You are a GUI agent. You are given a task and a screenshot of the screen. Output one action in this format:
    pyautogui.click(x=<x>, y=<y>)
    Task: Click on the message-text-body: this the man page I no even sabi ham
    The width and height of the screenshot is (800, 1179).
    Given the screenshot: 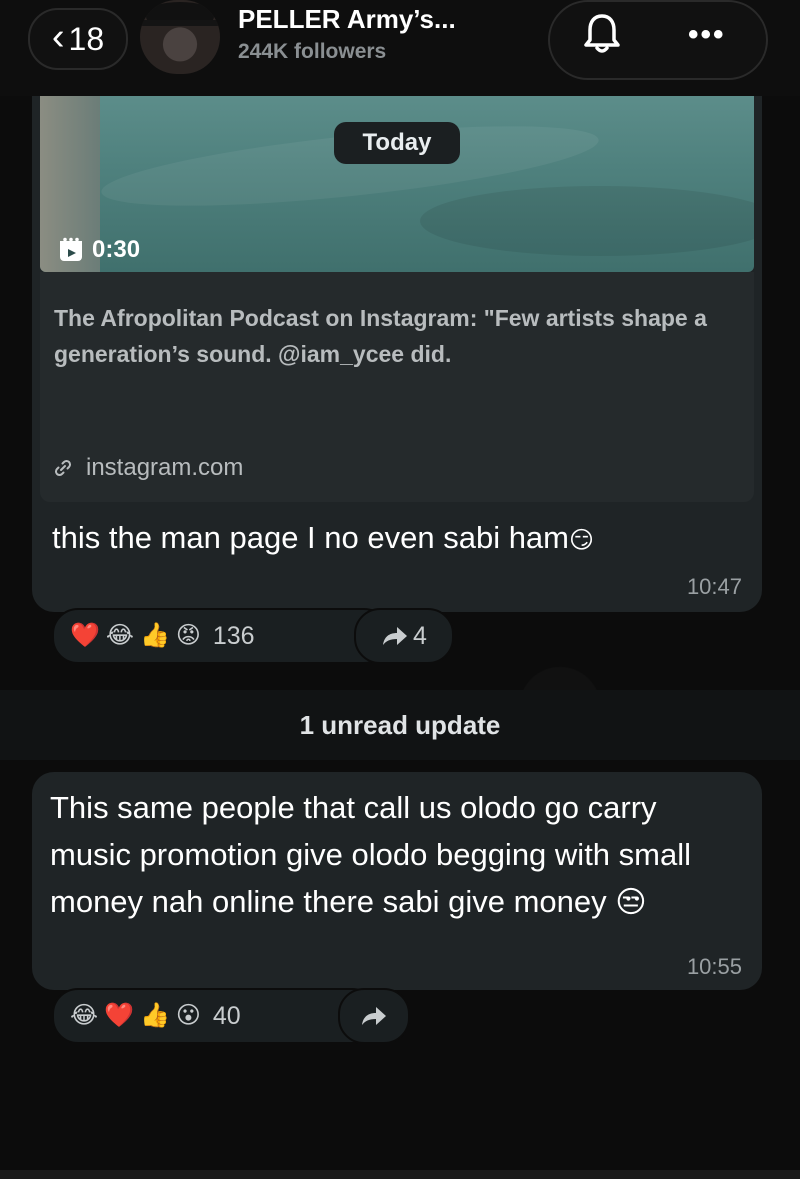 What is the action you would take?
    pyautogui.click(x=310, y=537)
    